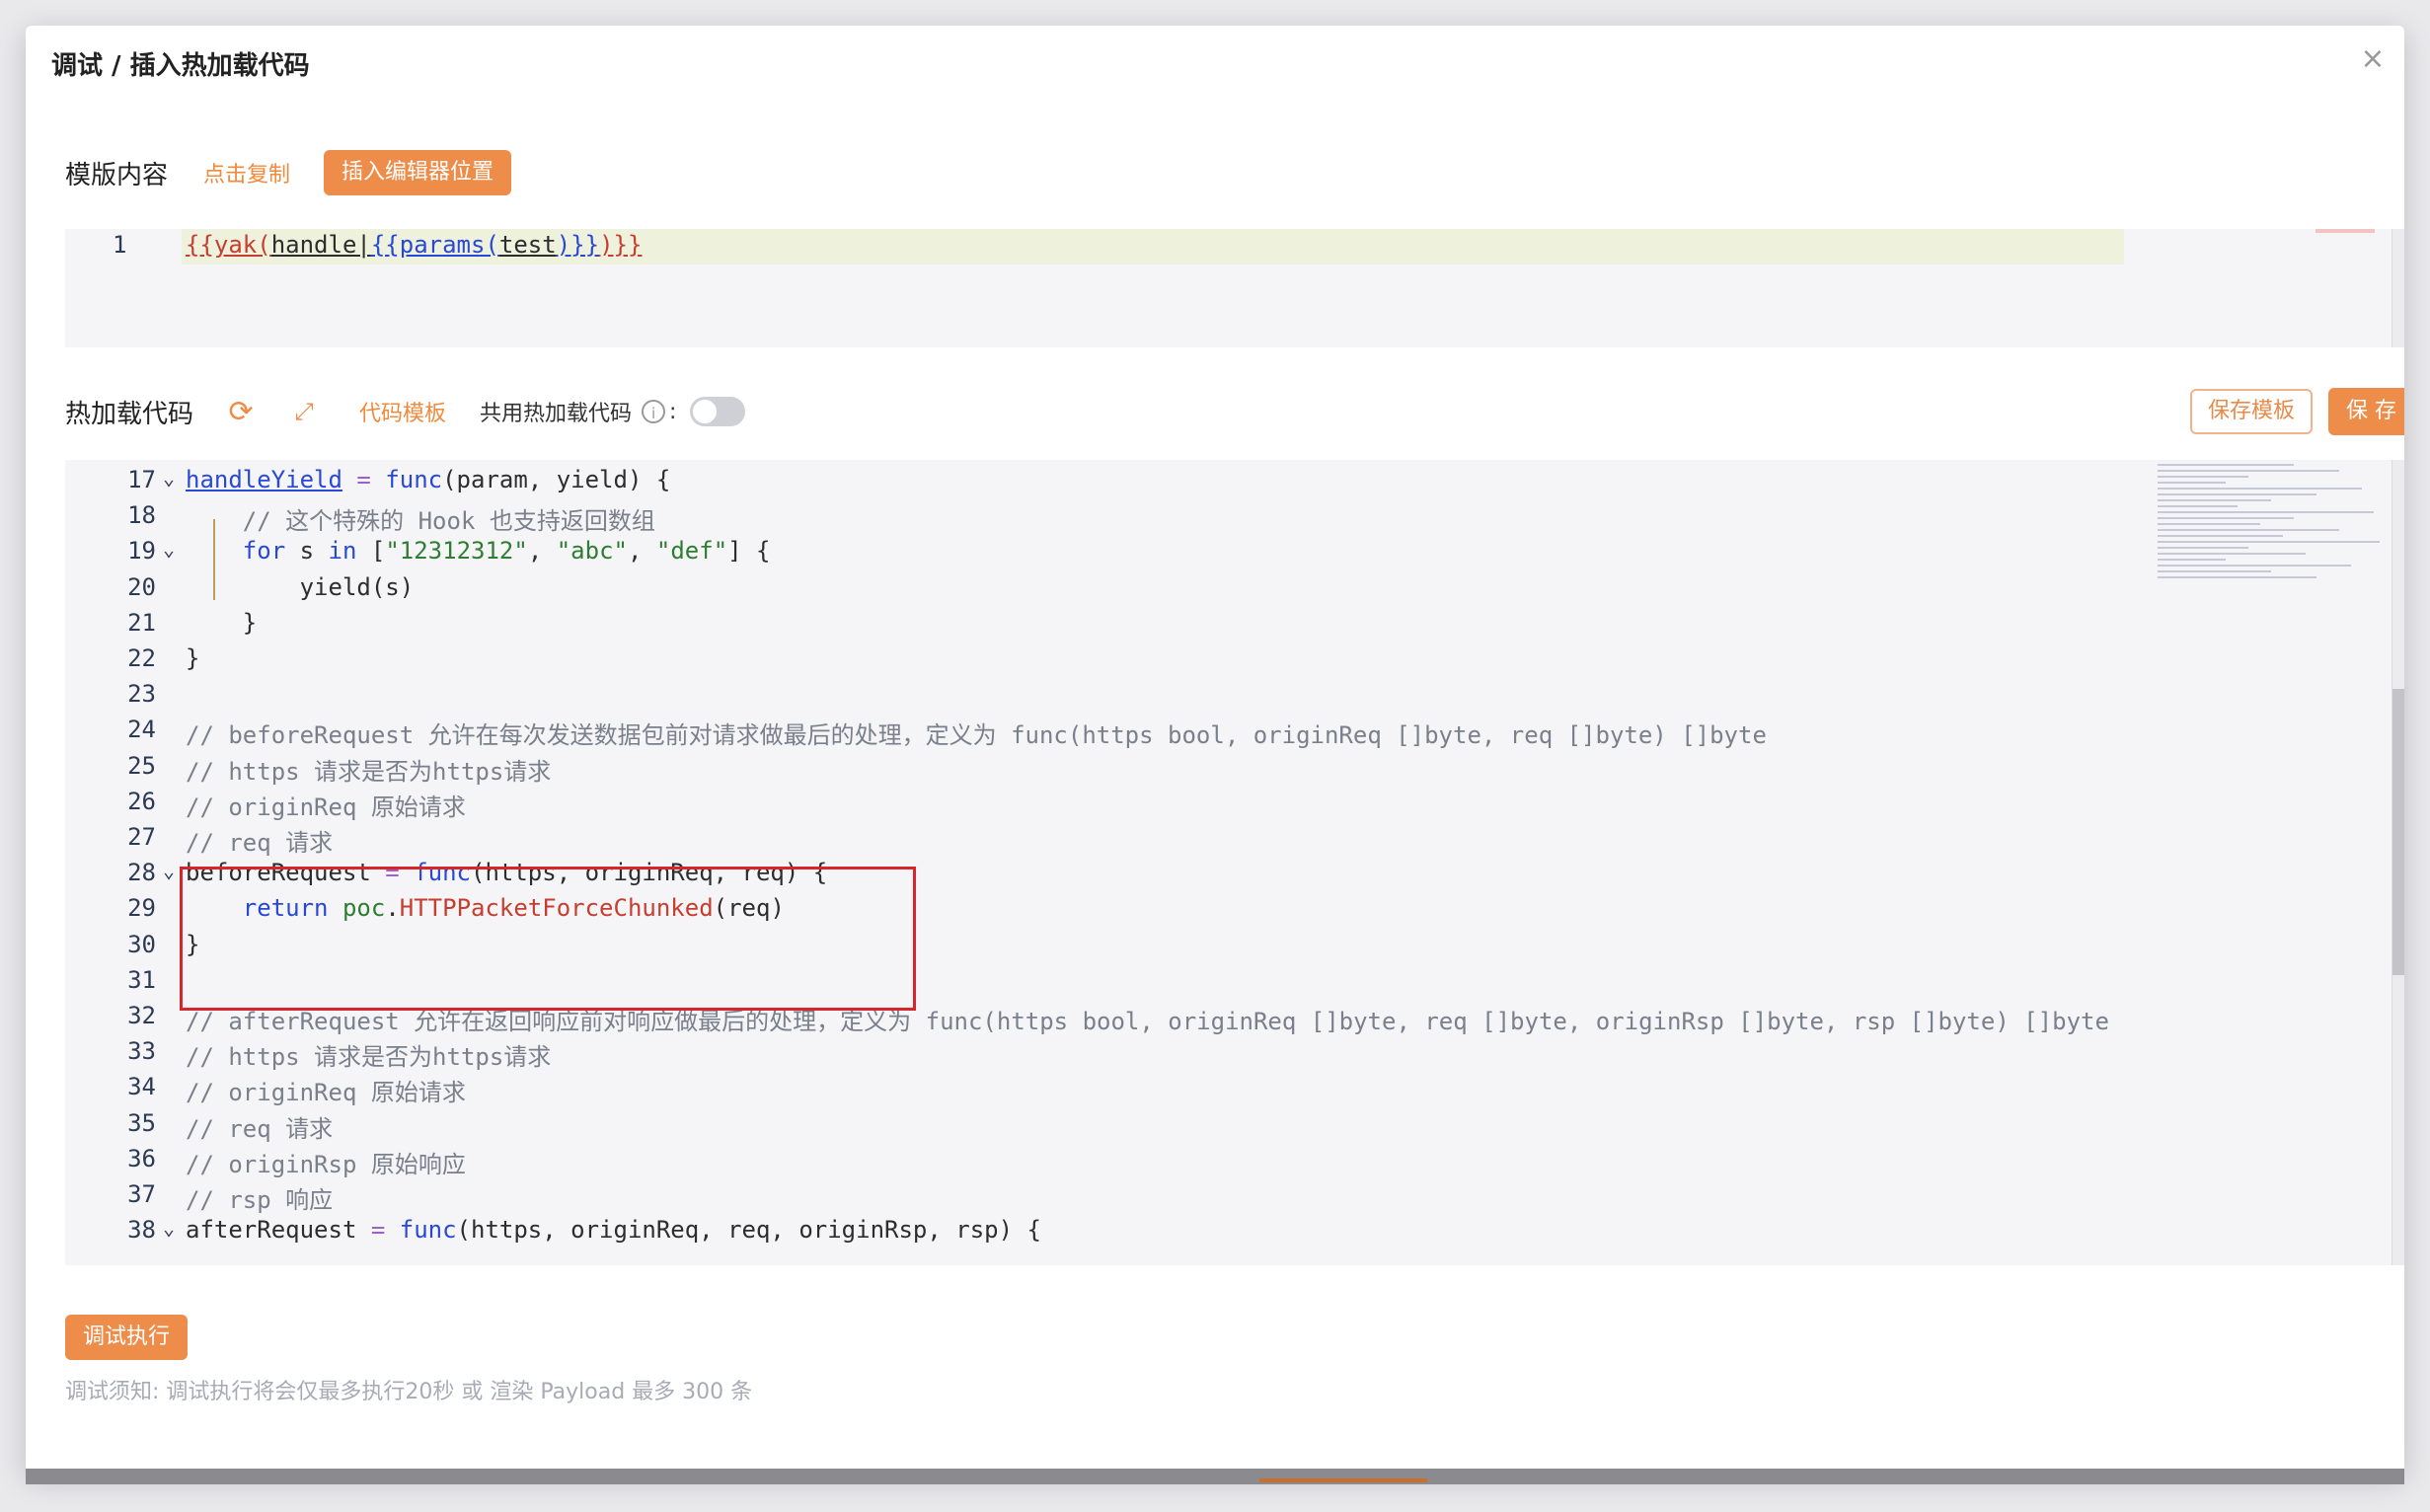 This screenshot has height=1512, width=2430. Describe the element at coordinates (241, 412) in the screenshot. I see `refresh-icon: ⟳` at that location.